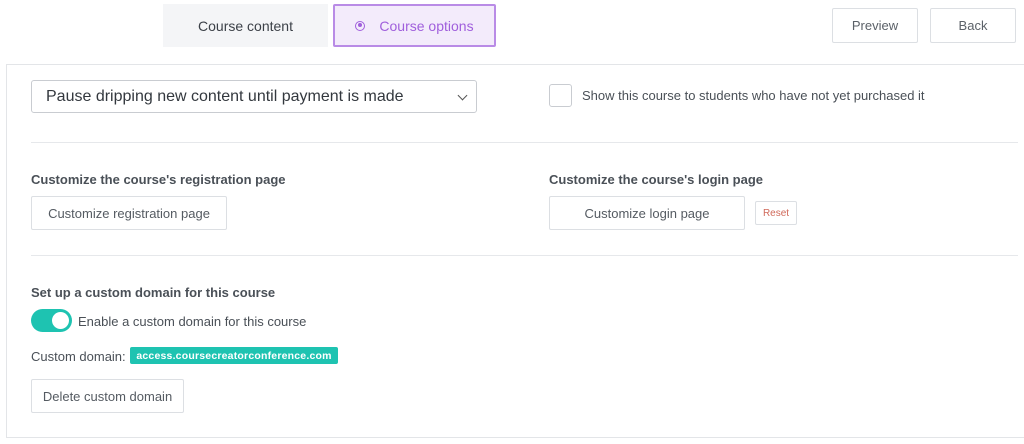  What do you see at coordinates (158, 179) in the screenshot?
I see `registration-page-title: Customize the course's registration page` at bounding box center [158, 179].